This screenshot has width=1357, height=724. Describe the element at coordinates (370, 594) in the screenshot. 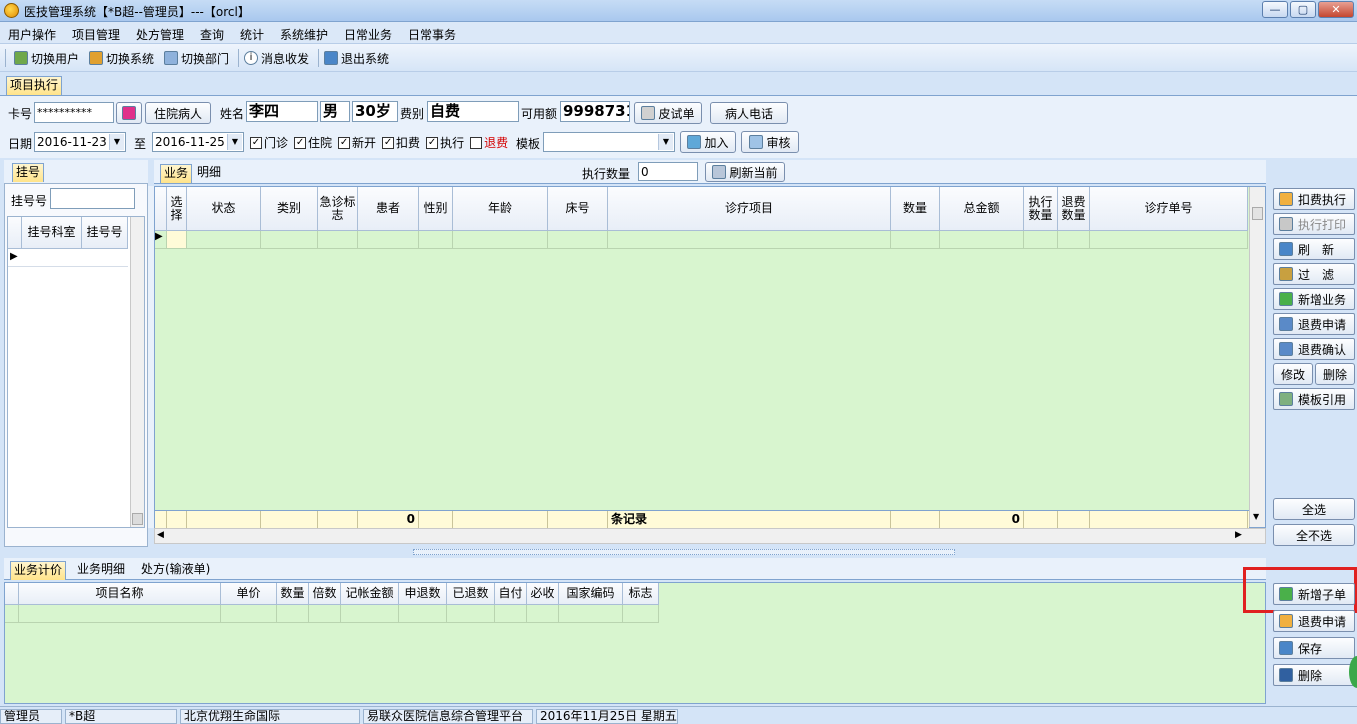

I see `column-header: 记帐金额` at that location.